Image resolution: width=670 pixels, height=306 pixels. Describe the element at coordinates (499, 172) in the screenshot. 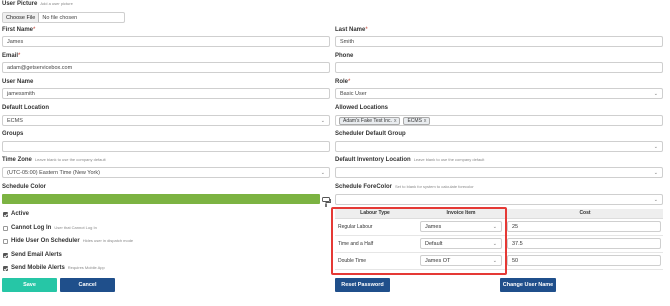

I see `default-inventory-location-select: ⌄` at that location.